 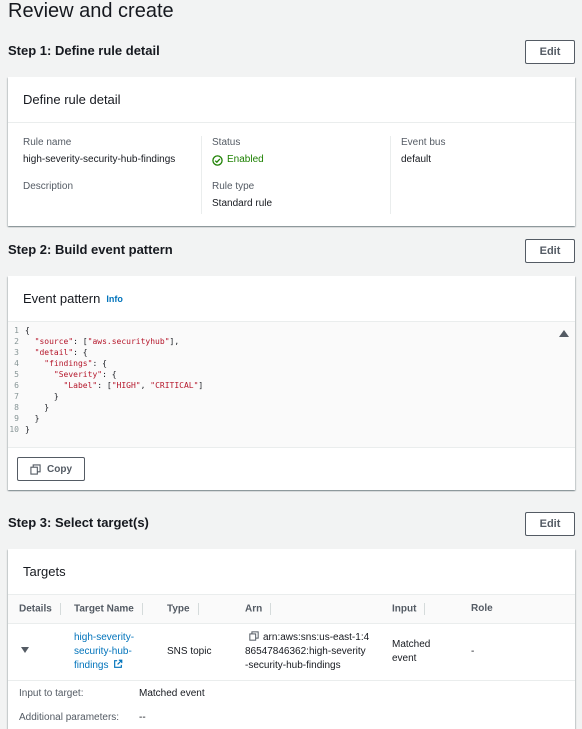 What do you see at coordinates (36, 396) in the screenshot?
I see `code-line: 7 }` at bounding box center [36, 396].